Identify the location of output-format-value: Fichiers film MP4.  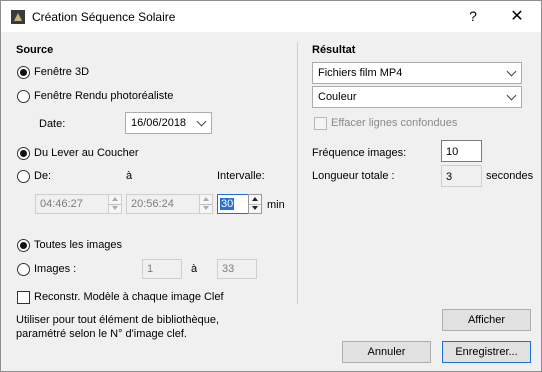
(360, 73).